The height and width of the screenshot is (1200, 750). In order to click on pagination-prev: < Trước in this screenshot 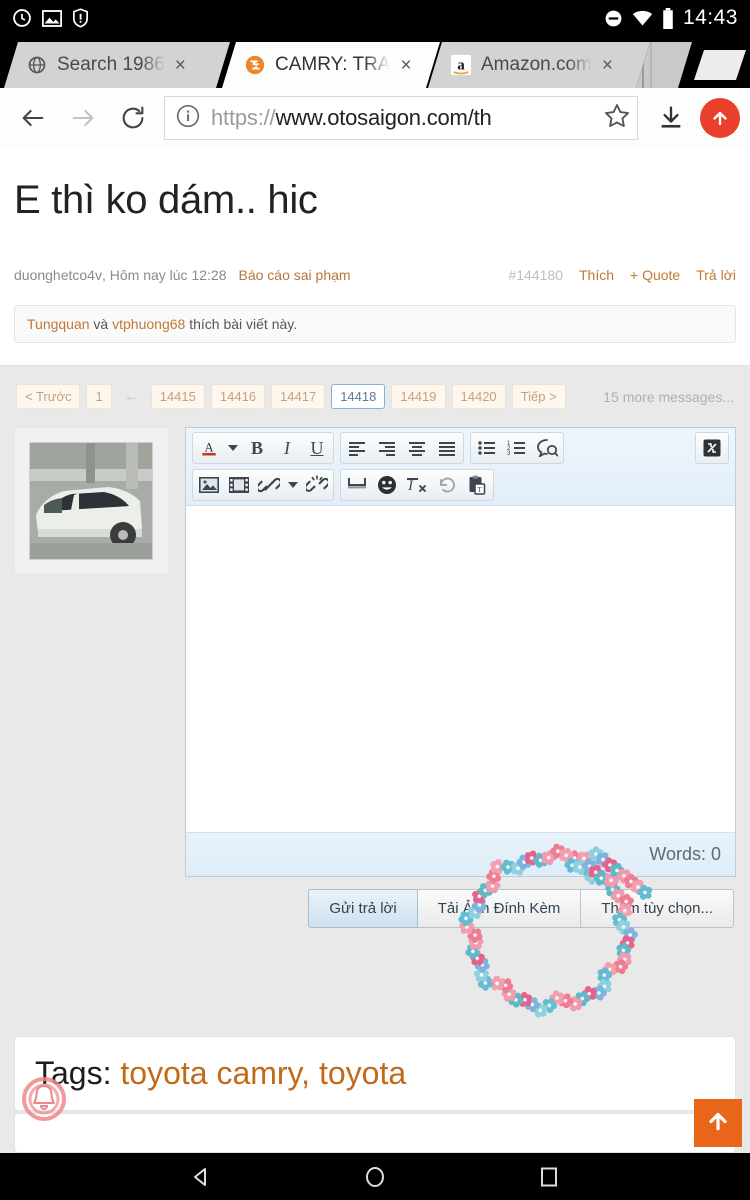, I will do `click(48, 396)`.